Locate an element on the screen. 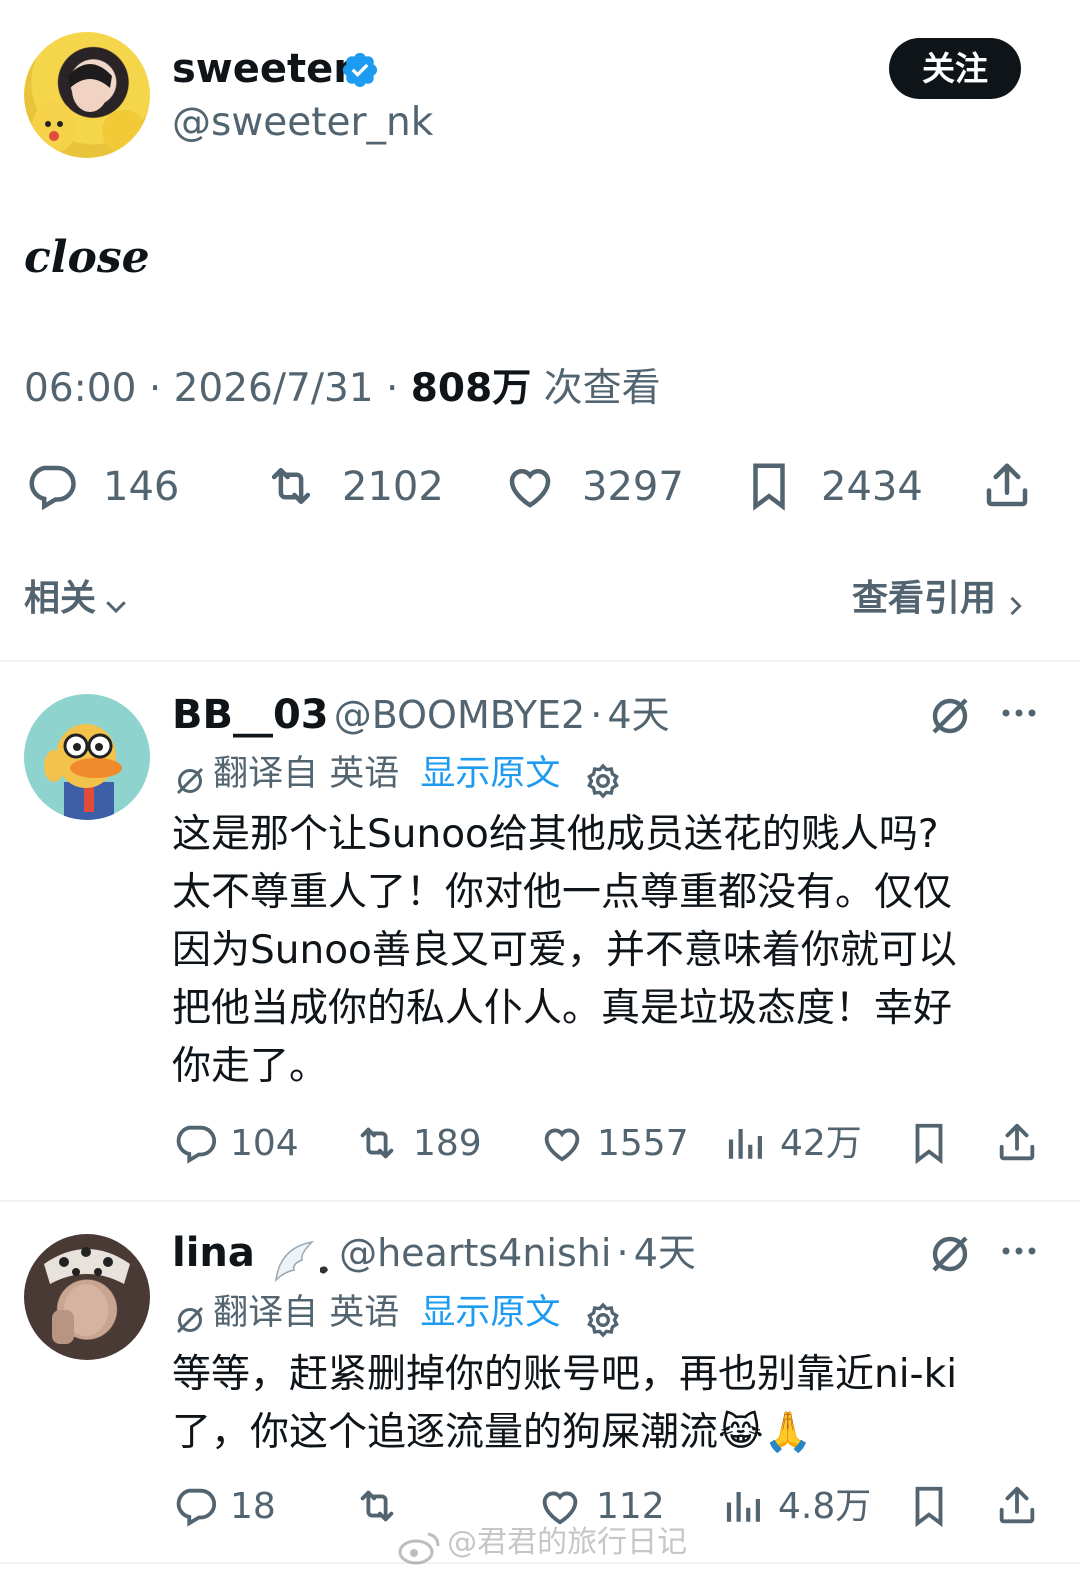 This screenshot has width=1080, height=1587. repost-count: 2102 is located at coordinates (393, 487).